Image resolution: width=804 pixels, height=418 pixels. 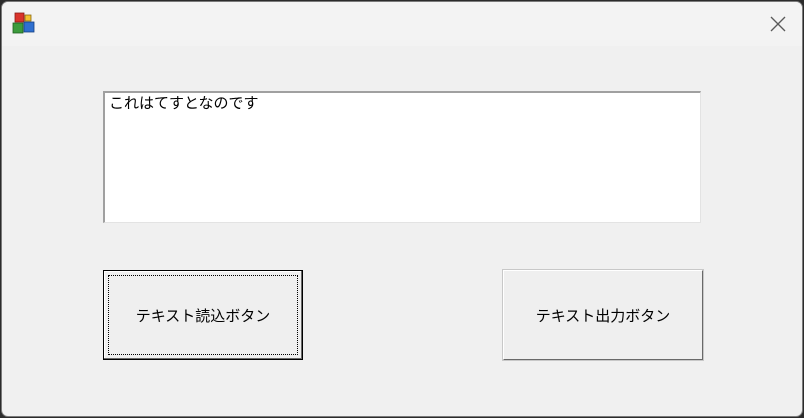 I want to click on app-cubes-icon, so click(x=25, y=24).